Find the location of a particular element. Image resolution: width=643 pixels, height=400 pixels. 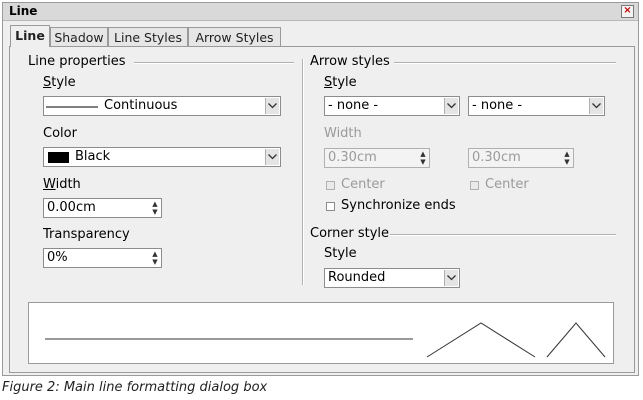

start-arrow-width-field: 0.30cm ▲ ▼ is located at coordinates (377, 158).